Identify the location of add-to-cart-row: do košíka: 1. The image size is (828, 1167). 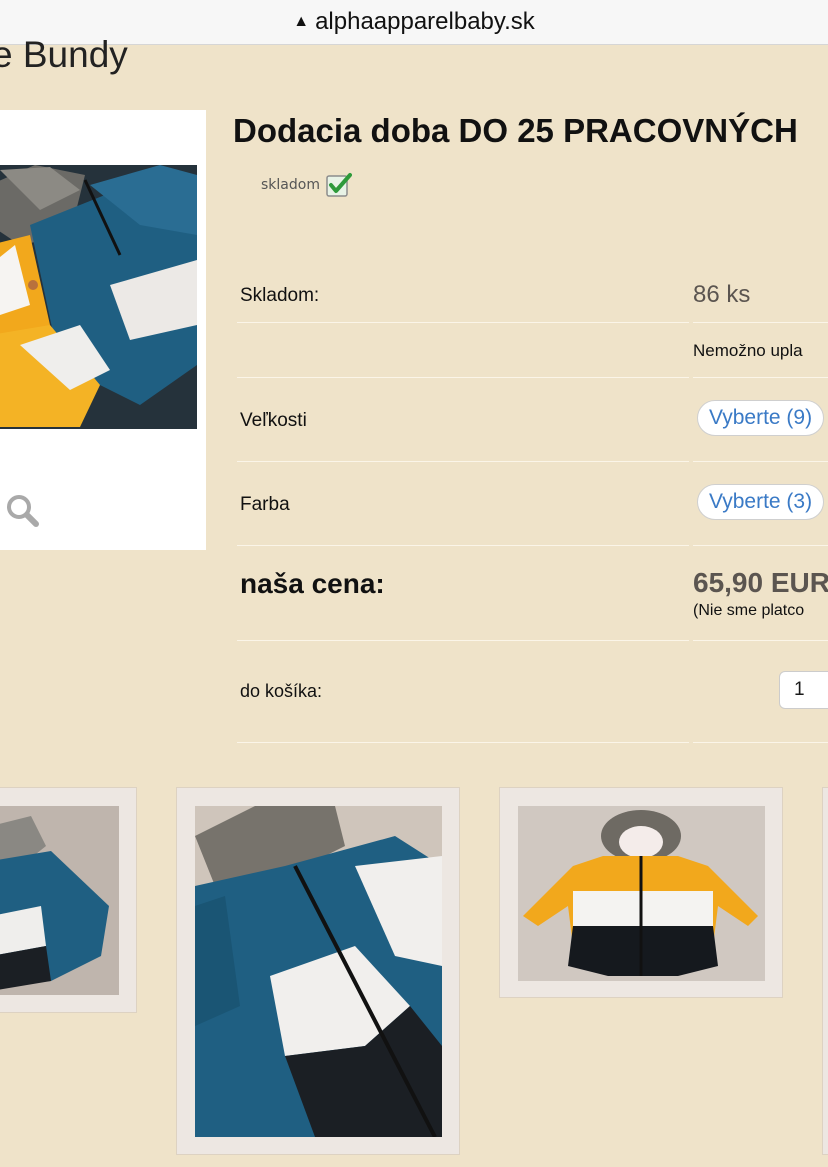
(532, 692).